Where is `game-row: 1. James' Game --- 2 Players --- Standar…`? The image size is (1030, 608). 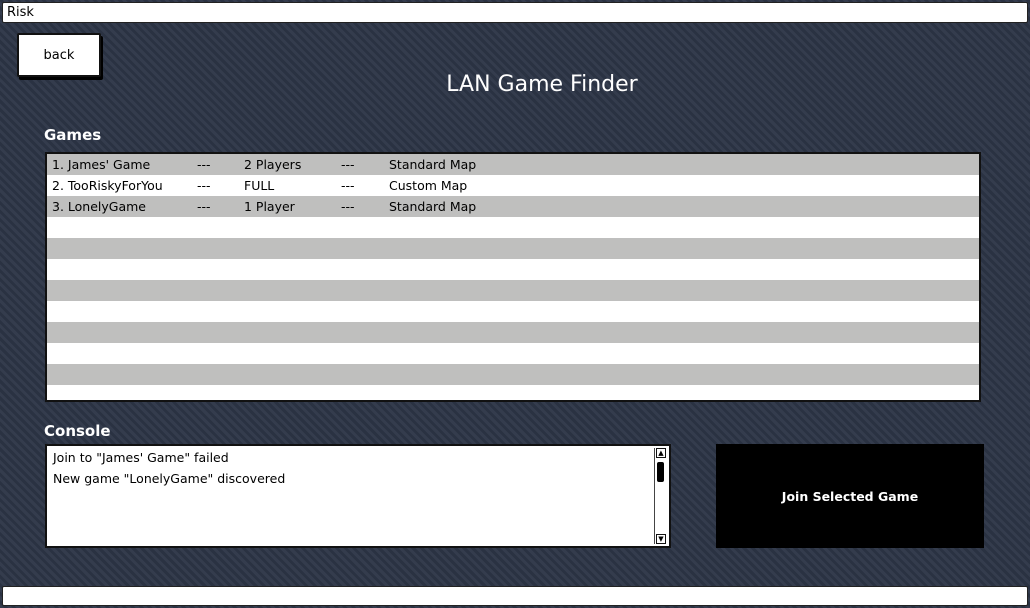
game-row: 1. James' Game --- 2 Players --- Standar… is located at coordinates (513, 164).